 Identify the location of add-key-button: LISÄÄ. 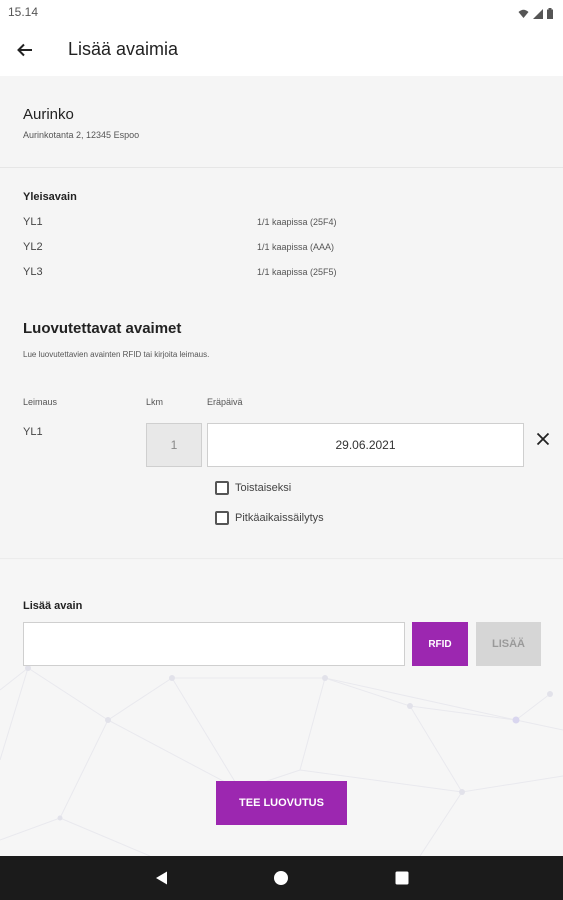
(508, 644).